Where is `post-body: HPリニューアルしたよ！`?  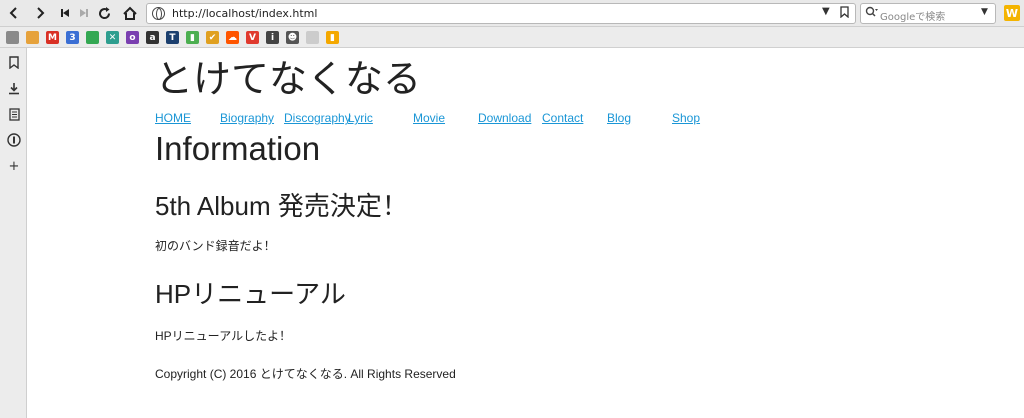
post-body: HPリニューアルしたよ！ is located at coordinates (223, 336).